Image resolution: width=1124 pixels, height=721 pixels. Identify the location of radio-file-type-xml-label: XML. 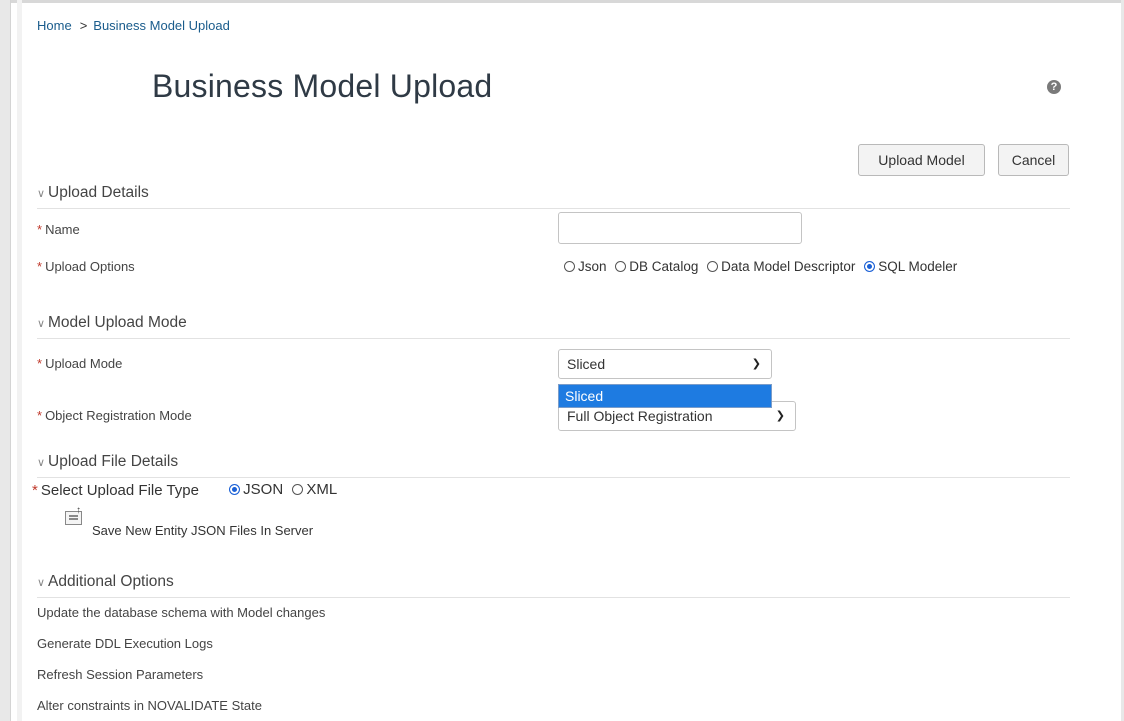
(322, 489).